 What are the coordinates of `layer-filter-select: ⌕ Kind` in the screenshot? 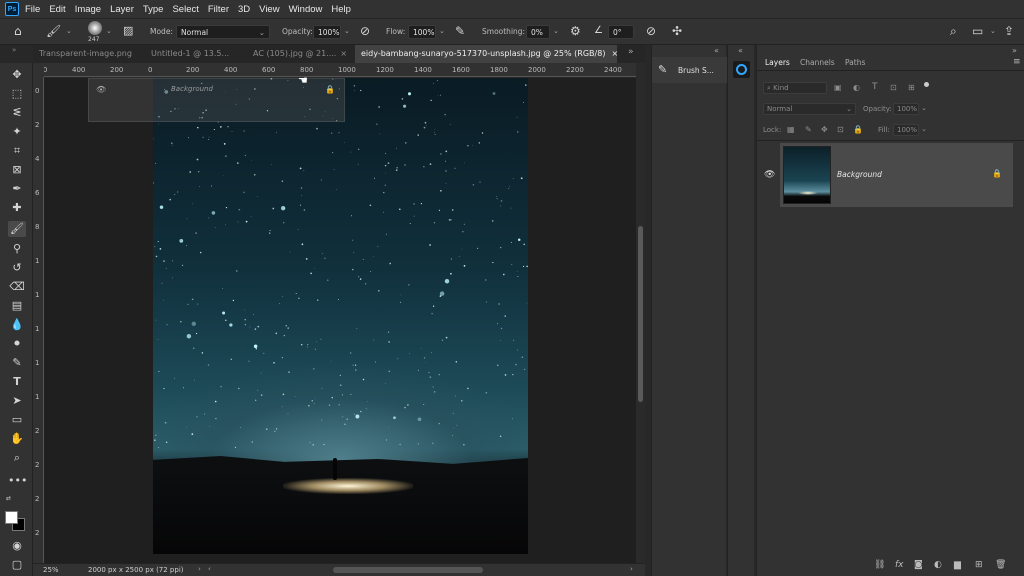 It's located at (795, 88).